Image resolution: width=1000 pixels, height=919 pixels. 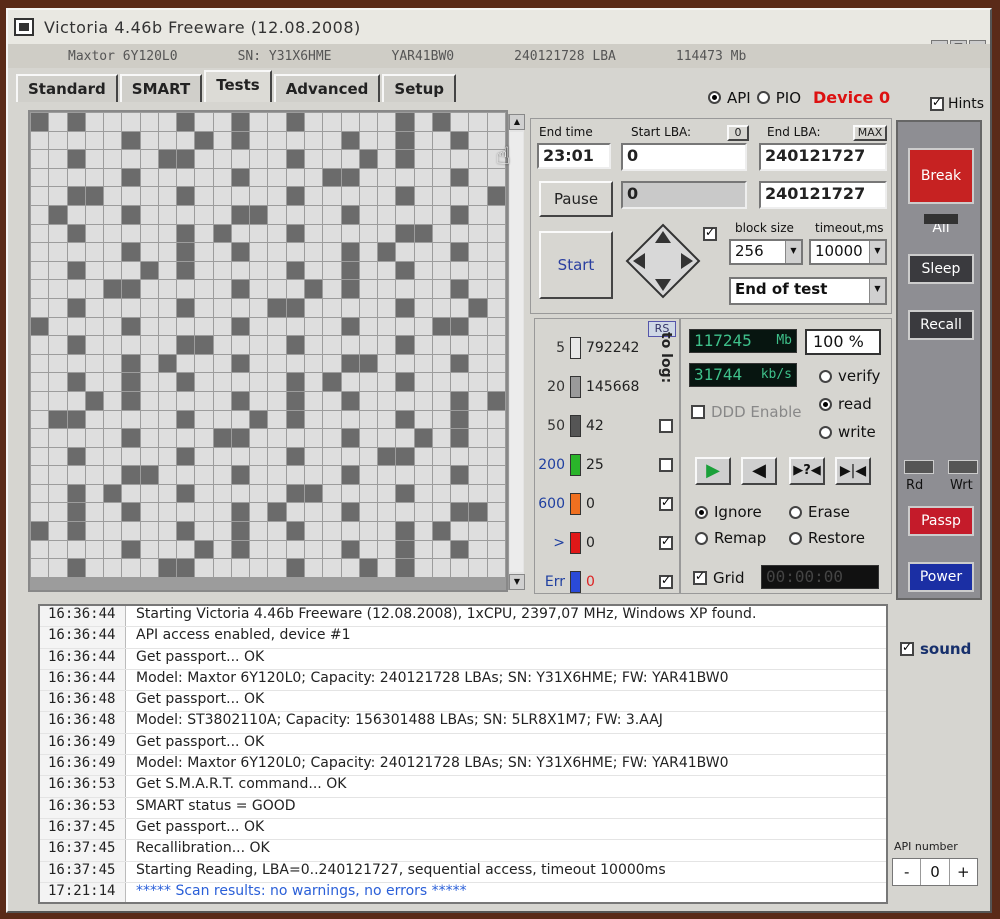 I want to click on end-action-select: End of test ▼, so click(x=808, y=291).